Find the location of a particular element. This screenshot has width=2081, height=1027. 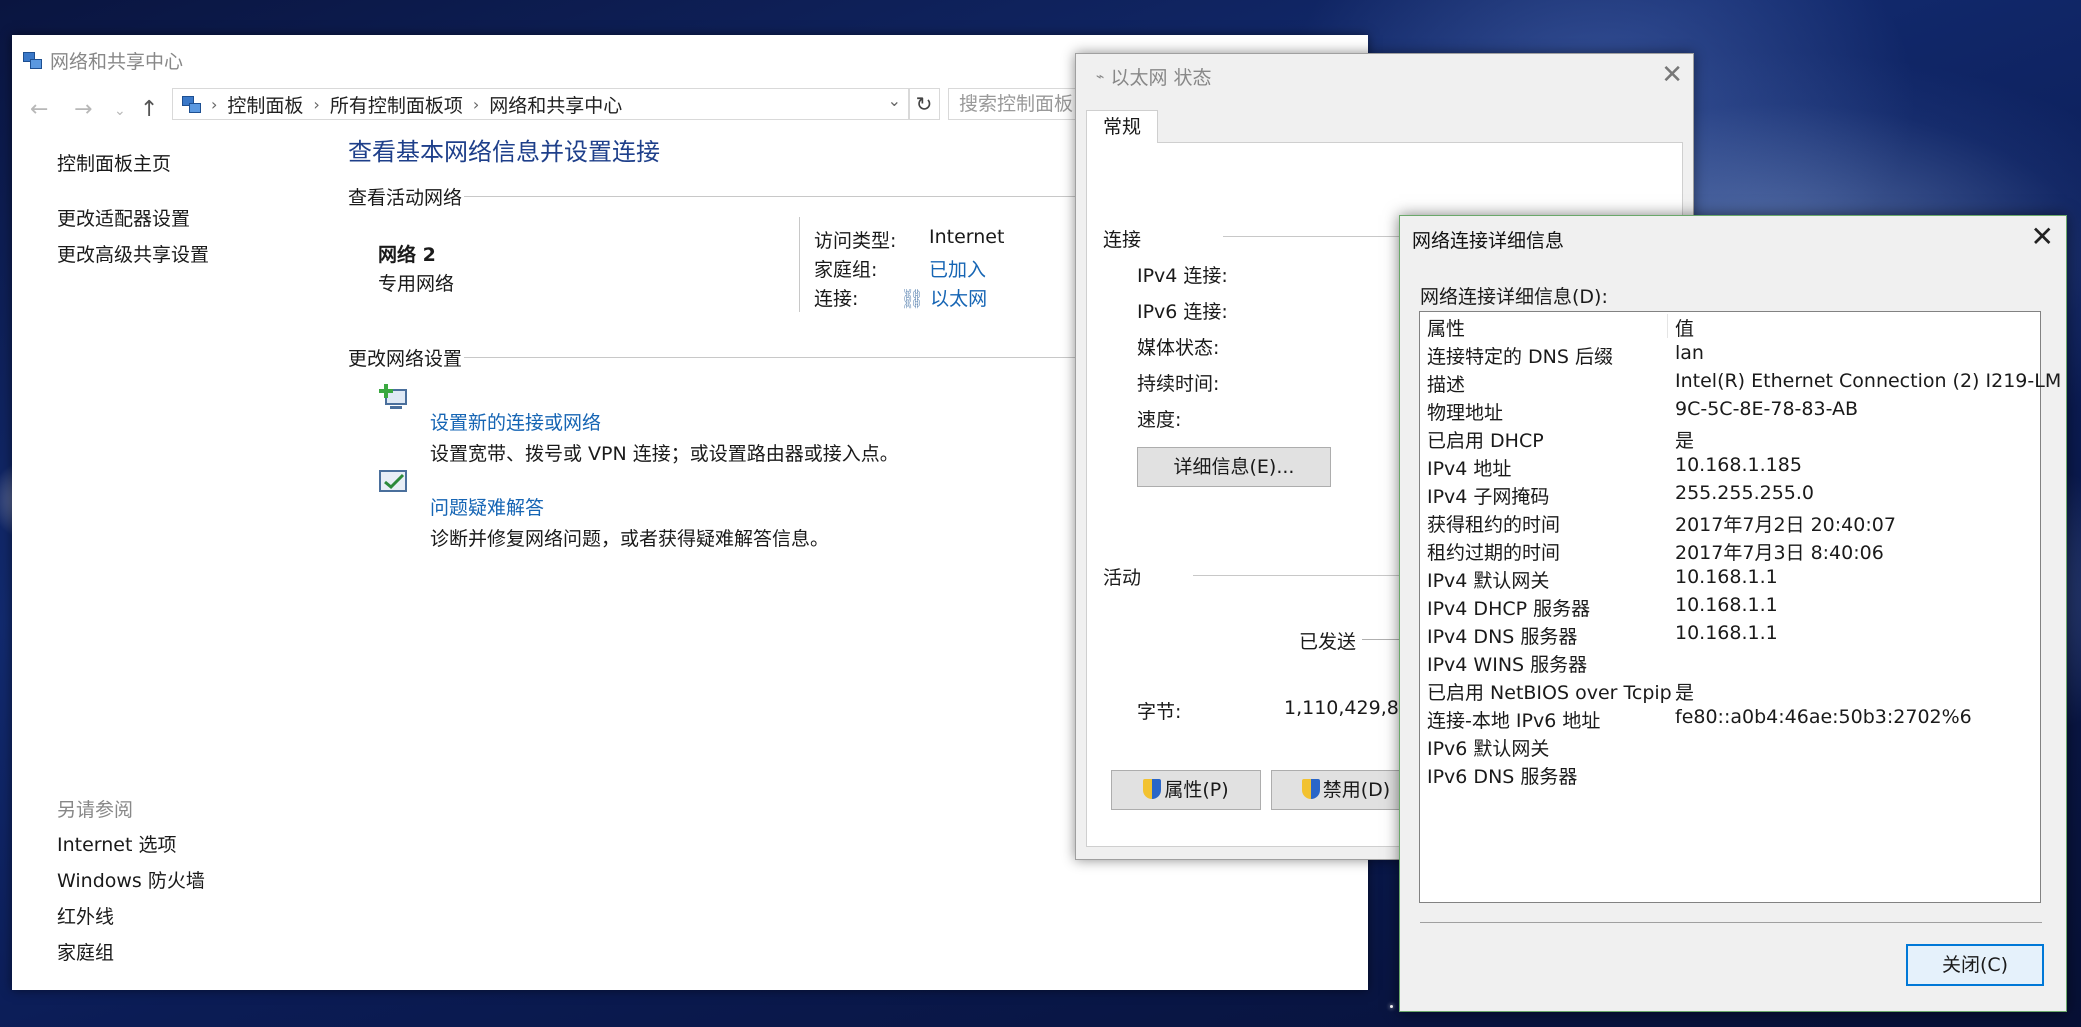

list-item: 获得租约的时间 2017年7月2日 20:40:07 is located at coordinates (1730, 522).